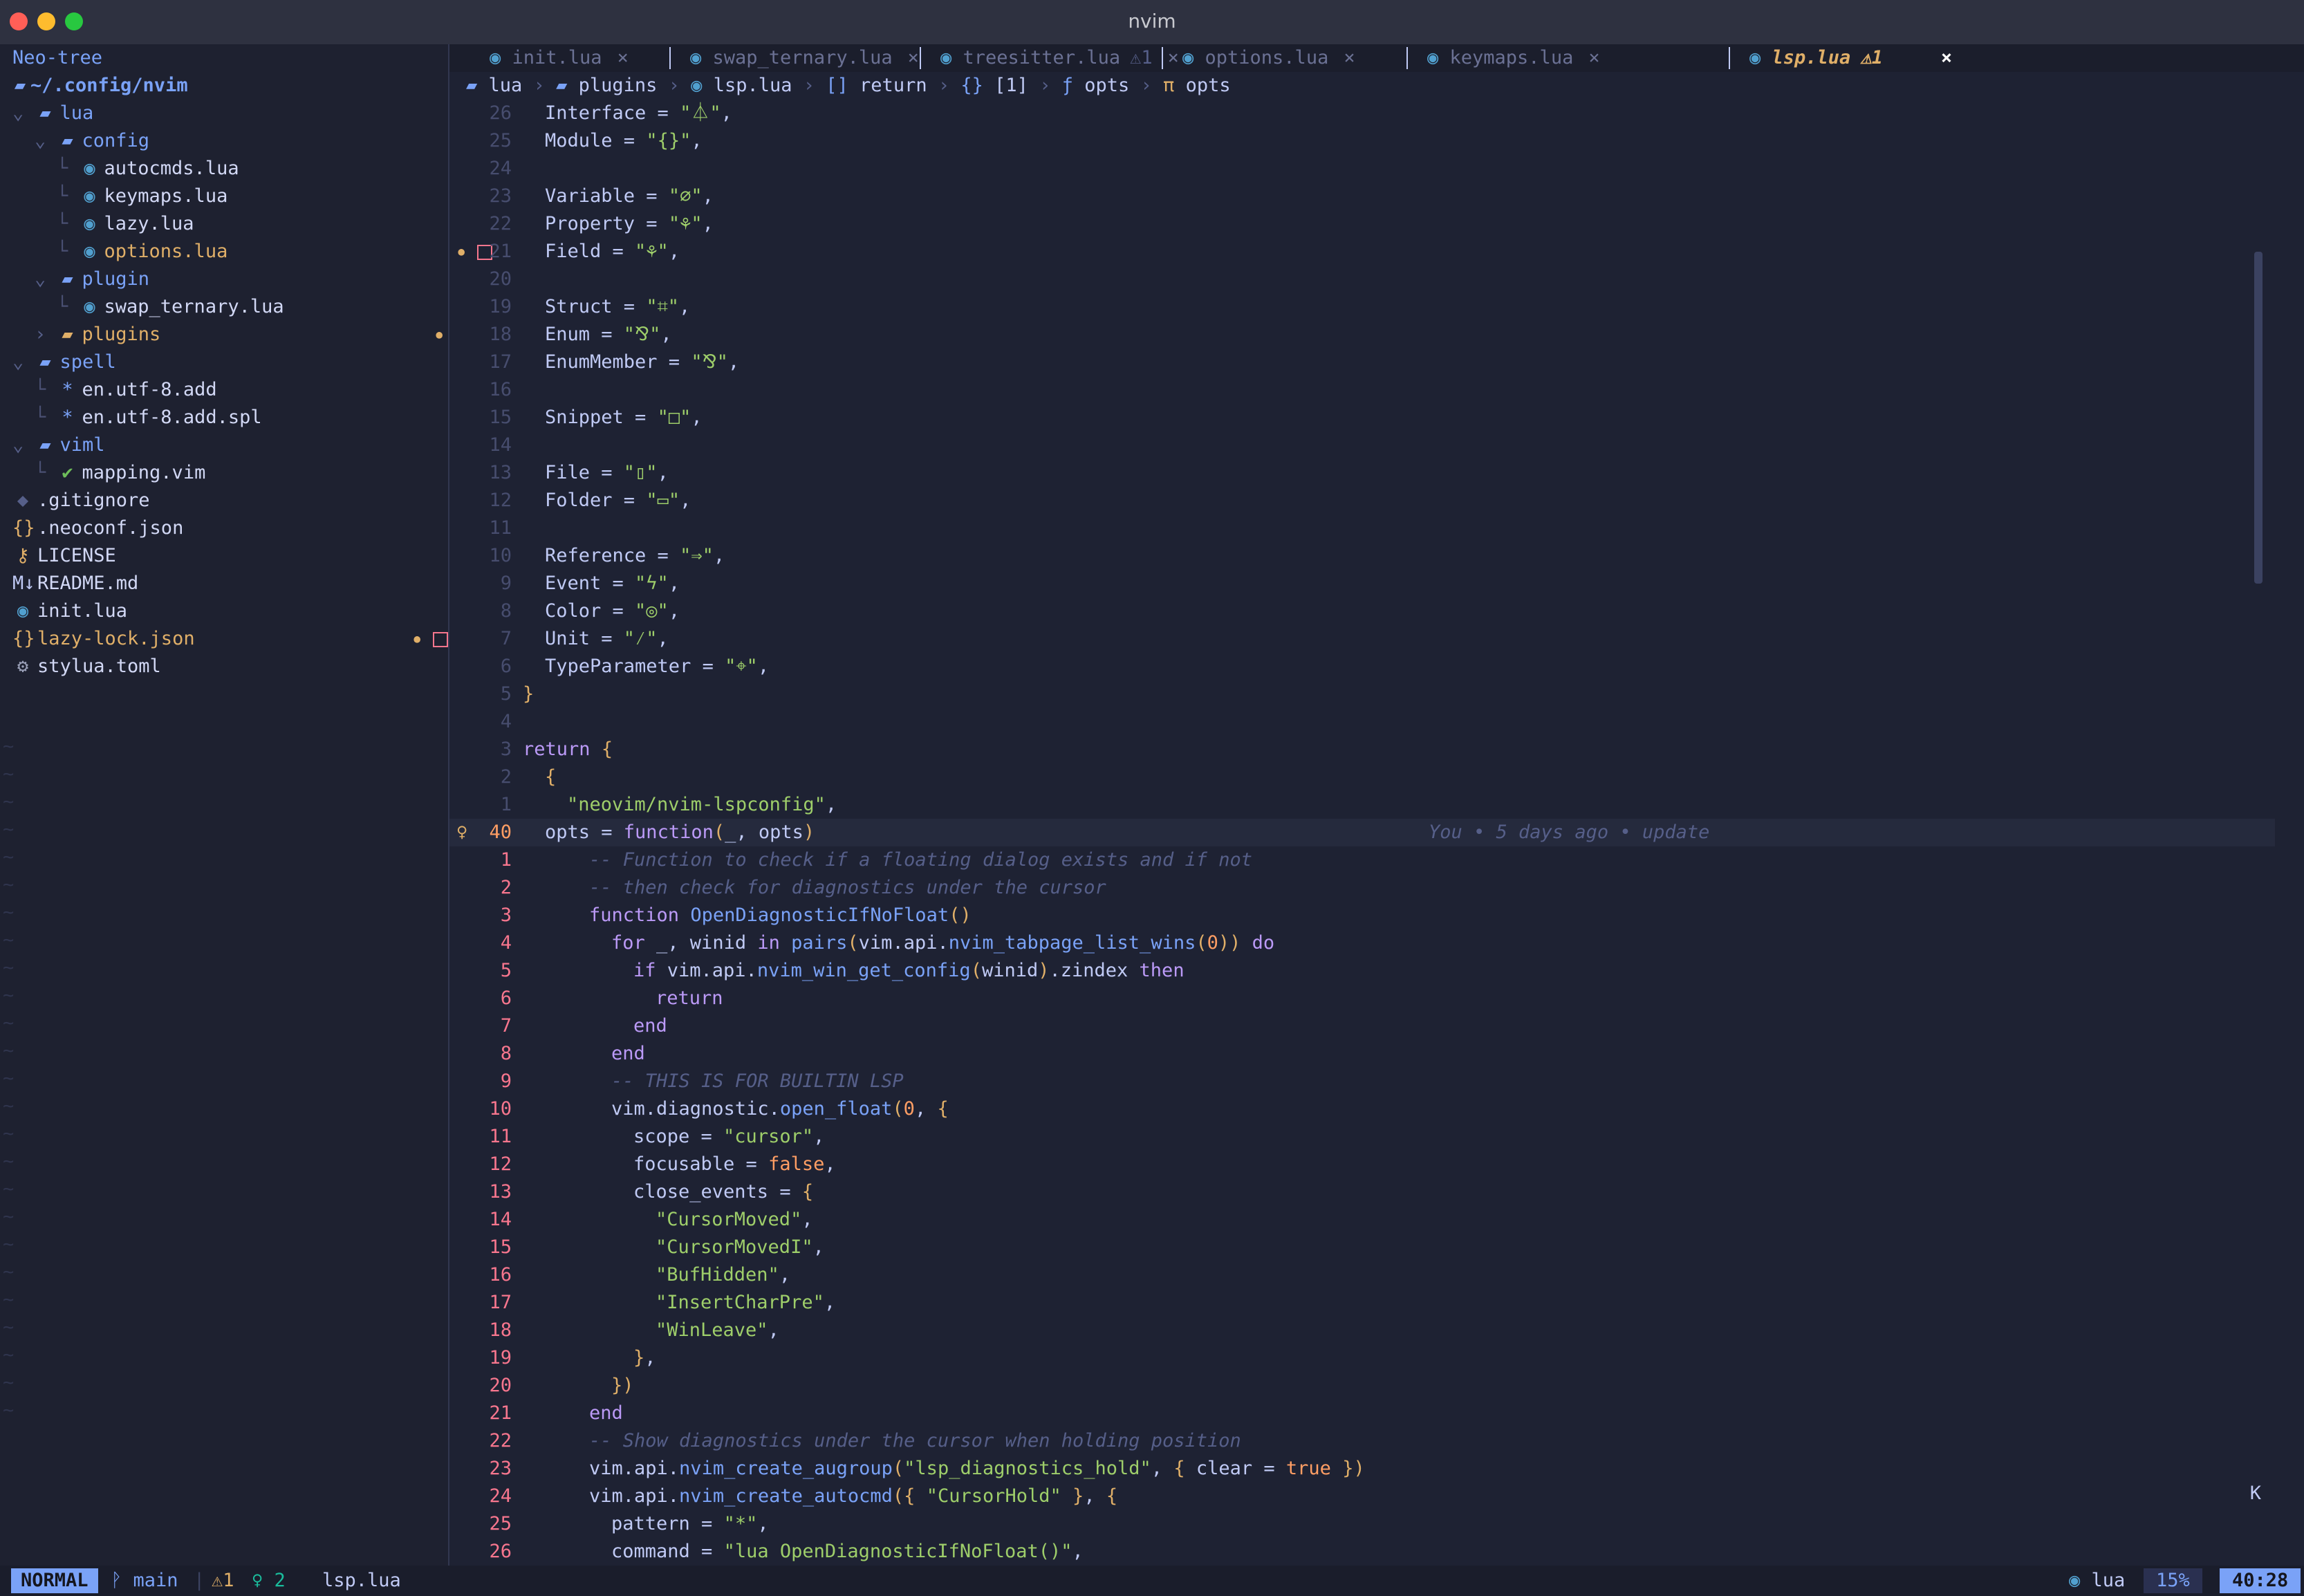  Describe the element at coordinates (223, 1581) in the screenshot. I see `warning-count: ⚠1` at that location.